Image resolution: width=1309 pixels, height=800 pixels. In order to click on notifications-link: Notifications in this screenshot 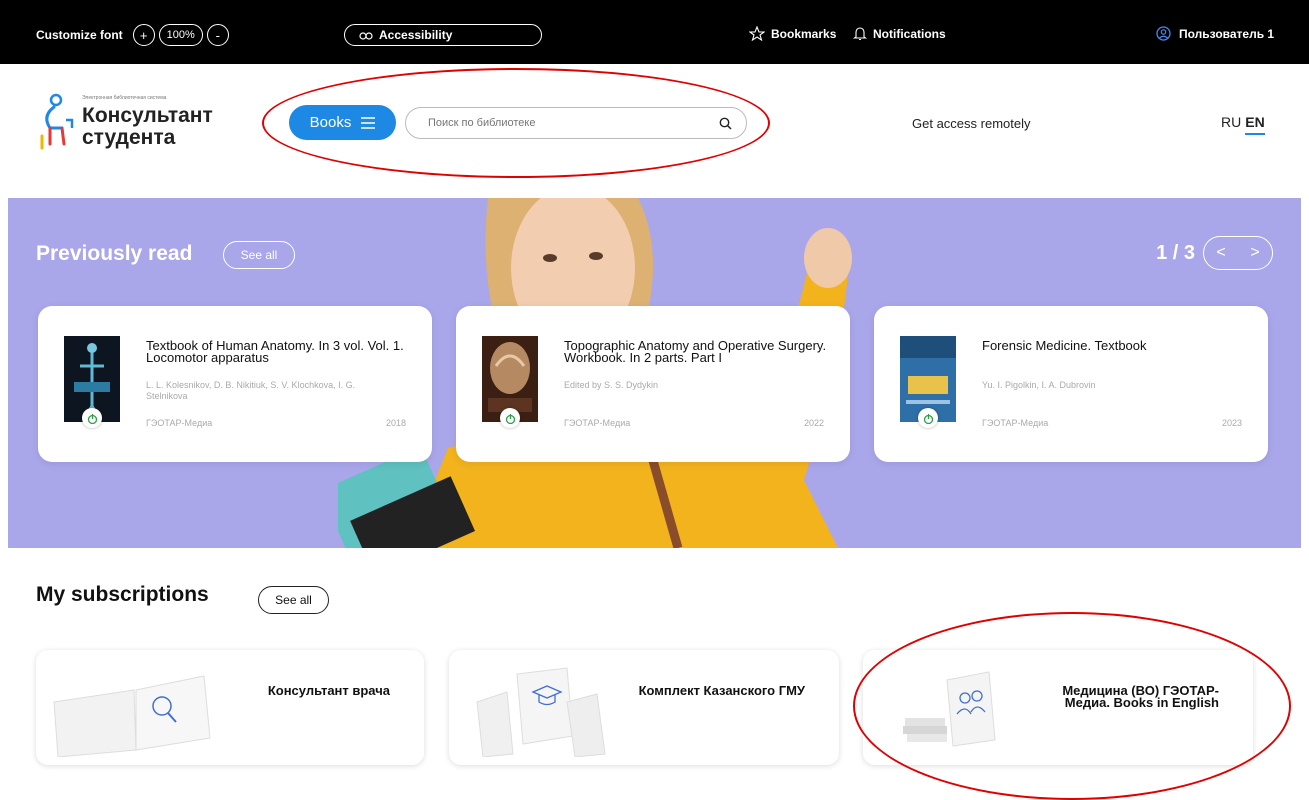, I will do `click(899, 33)`.